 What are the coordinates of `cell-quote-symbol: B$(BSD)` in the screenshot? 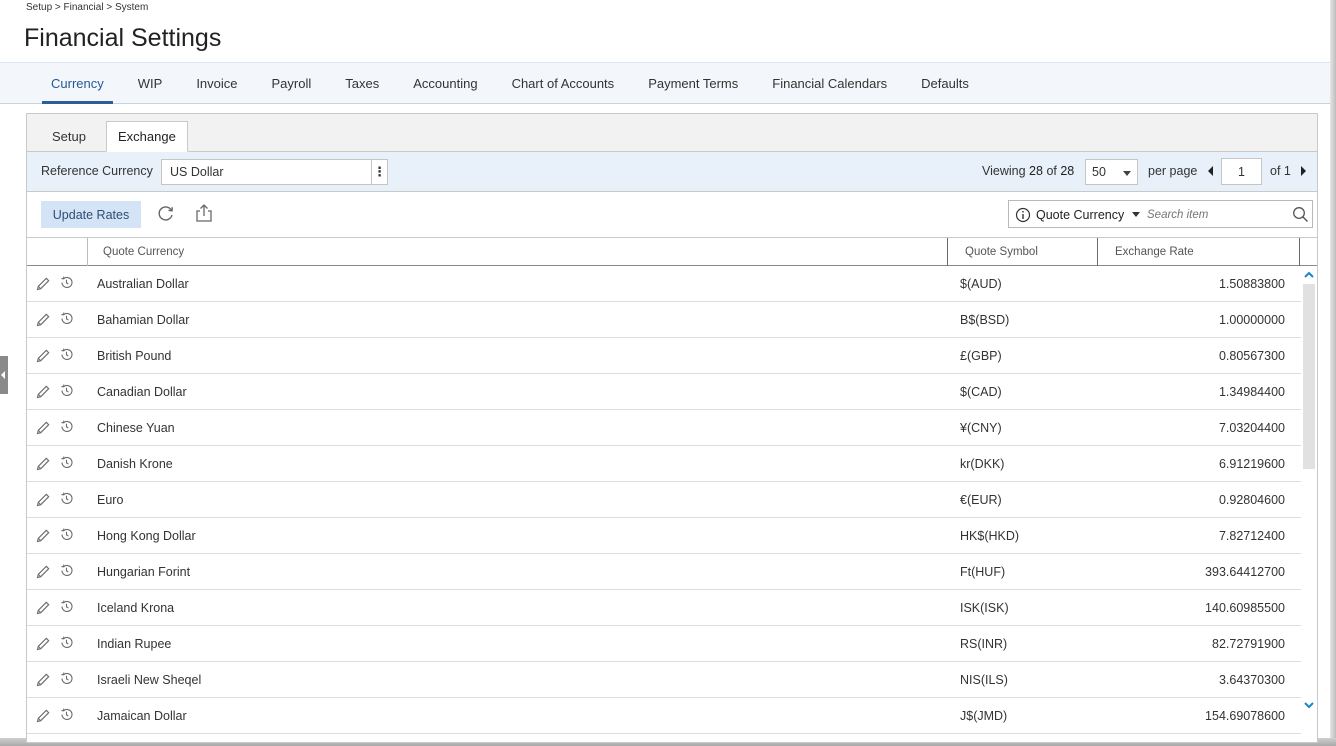 It's located at (985, 320).